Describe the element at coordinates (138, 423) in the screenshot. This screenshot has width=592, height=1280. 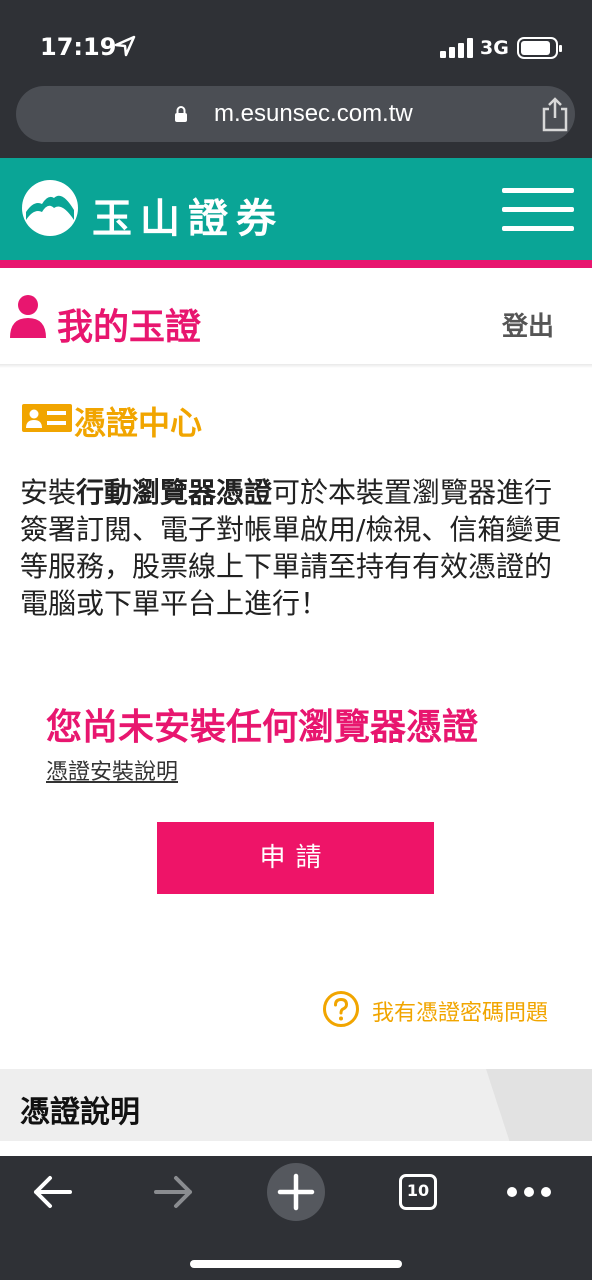
I see `cert-center-title: 憑證中心` at that location.